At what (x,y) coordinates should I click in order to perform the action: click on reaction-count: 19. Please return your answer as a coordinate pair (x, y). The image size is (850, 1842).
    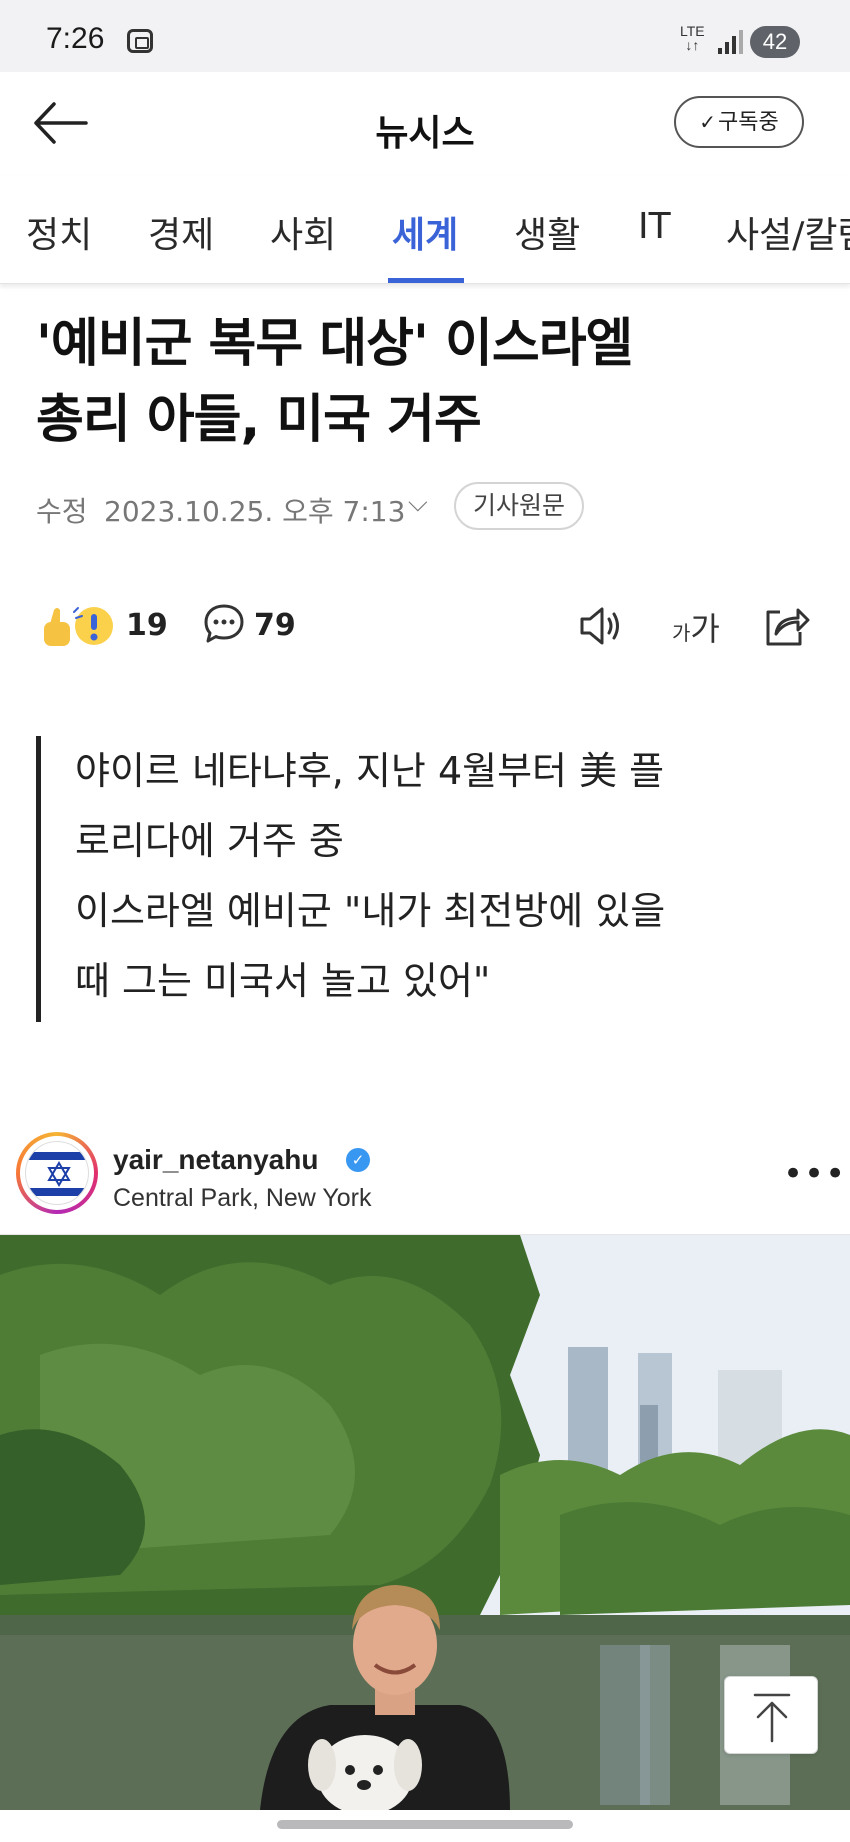
    Looking at the image, I should click on (147, 625).